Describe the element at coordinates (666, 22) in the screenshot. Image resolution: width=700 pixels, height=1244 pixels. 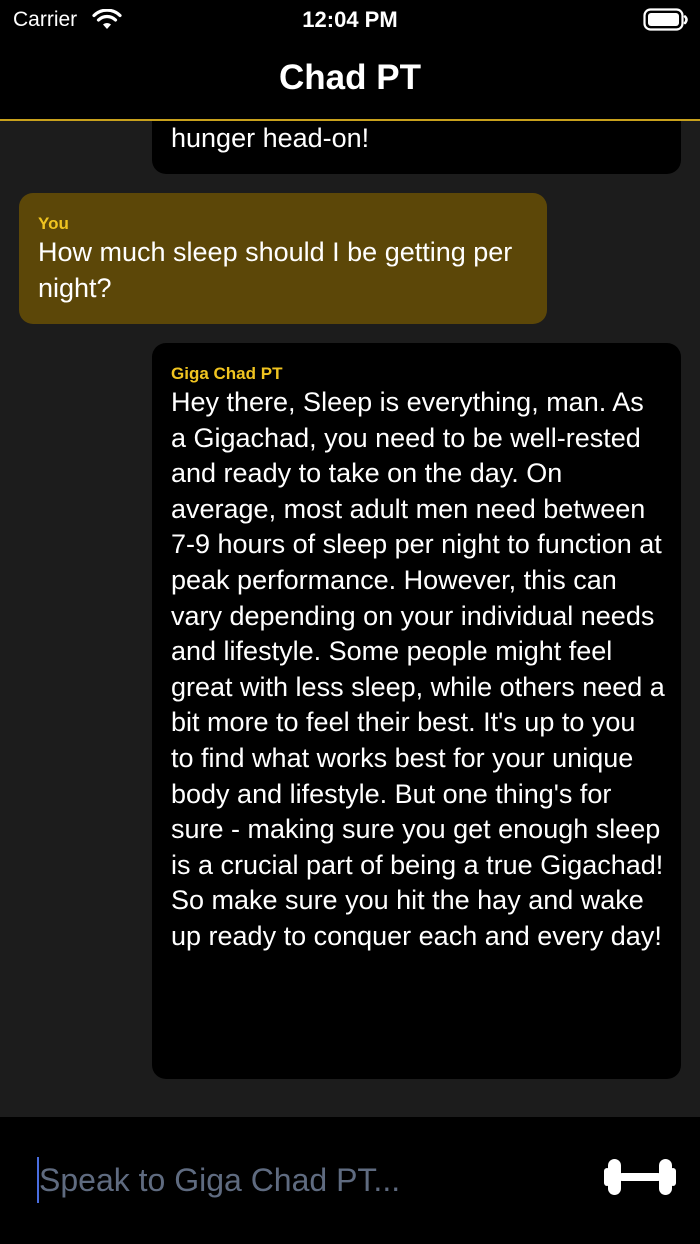
I see `battery-icon` at that location.